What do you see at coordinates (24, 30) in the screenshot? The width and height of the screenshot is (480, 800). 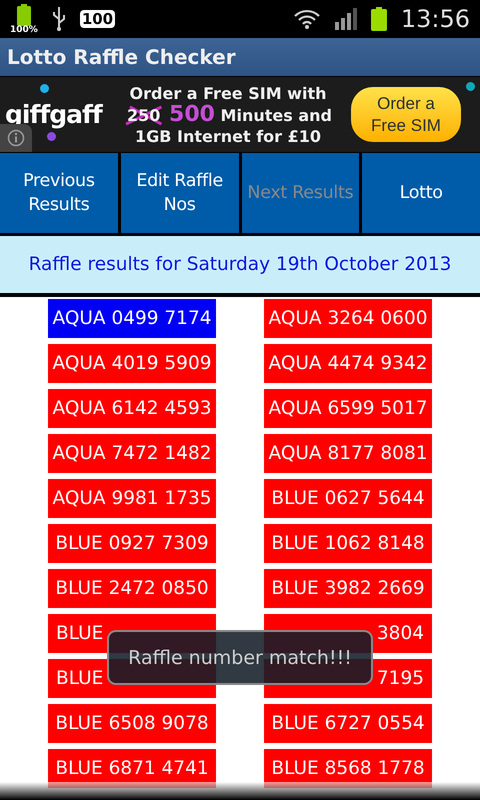 I see `battery-percent: 100%` at bounding box center [24, 30].